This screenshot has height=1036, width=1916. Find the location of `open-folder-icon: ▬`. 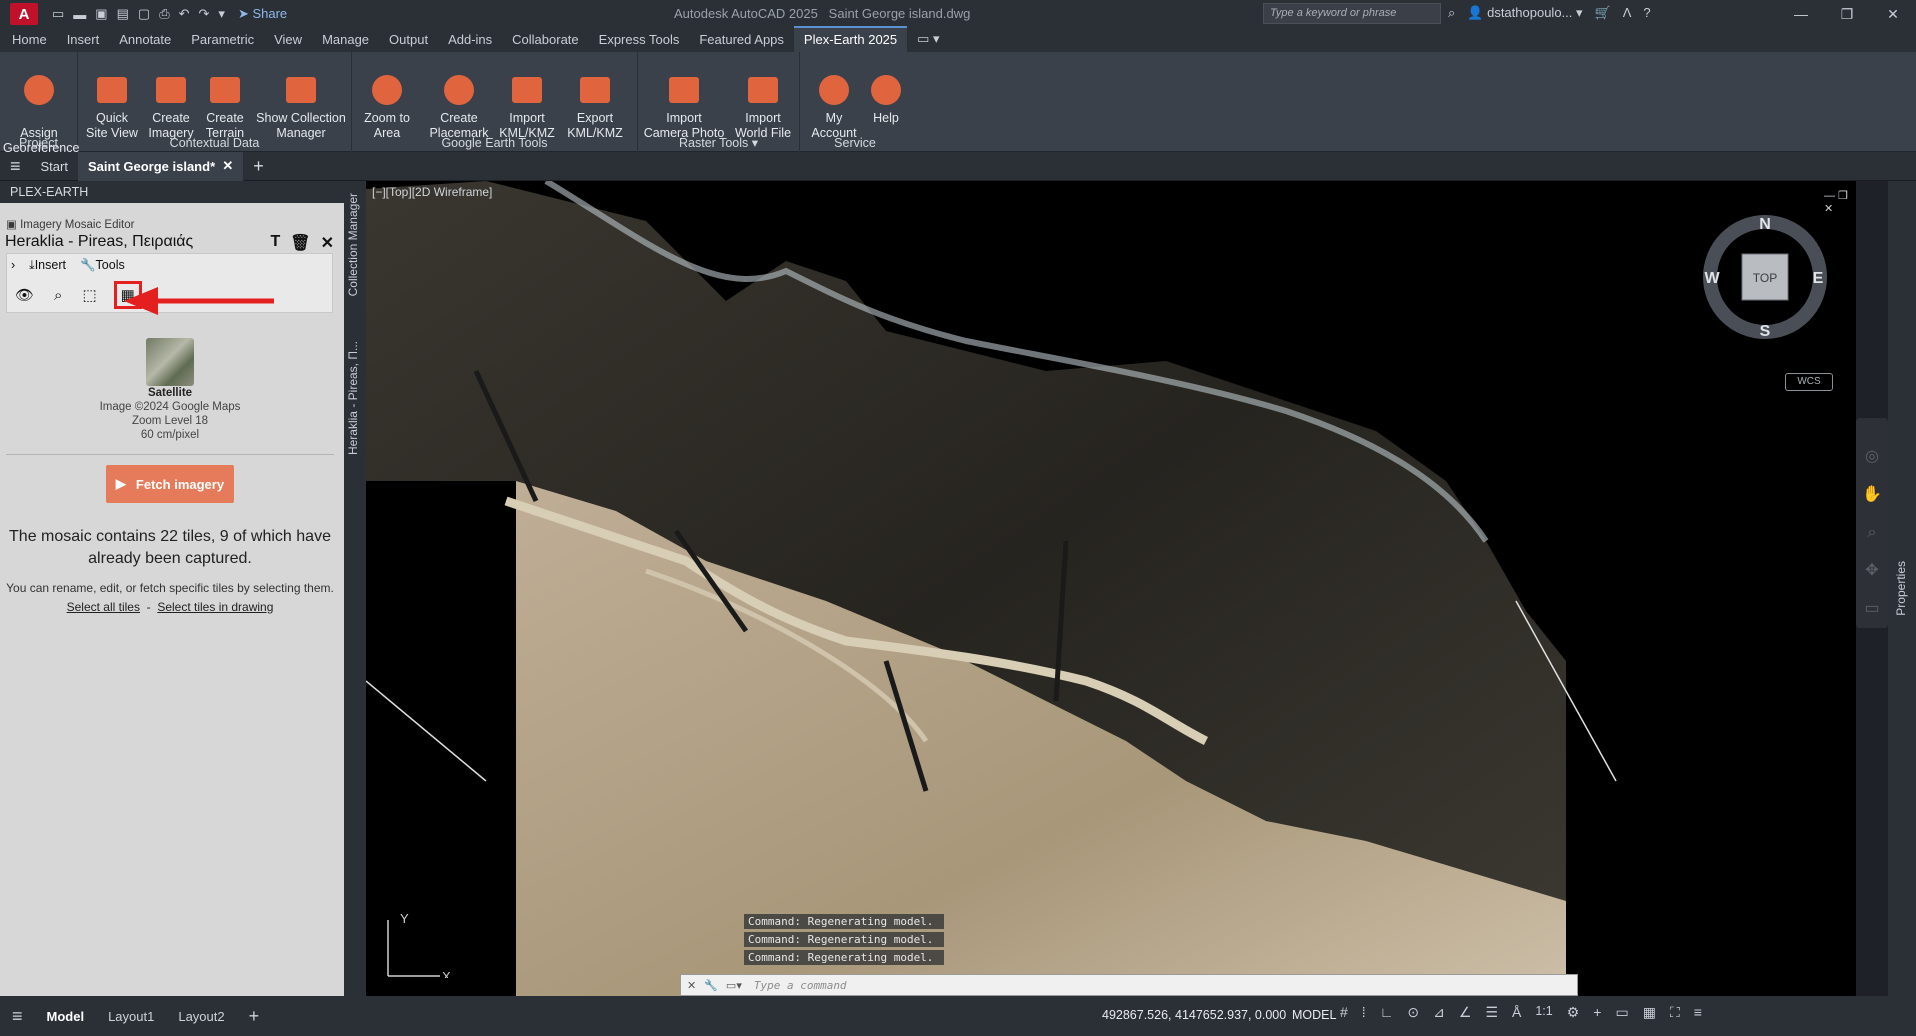

open-folder-icon: ▬ is located at coordinates (79, 14).